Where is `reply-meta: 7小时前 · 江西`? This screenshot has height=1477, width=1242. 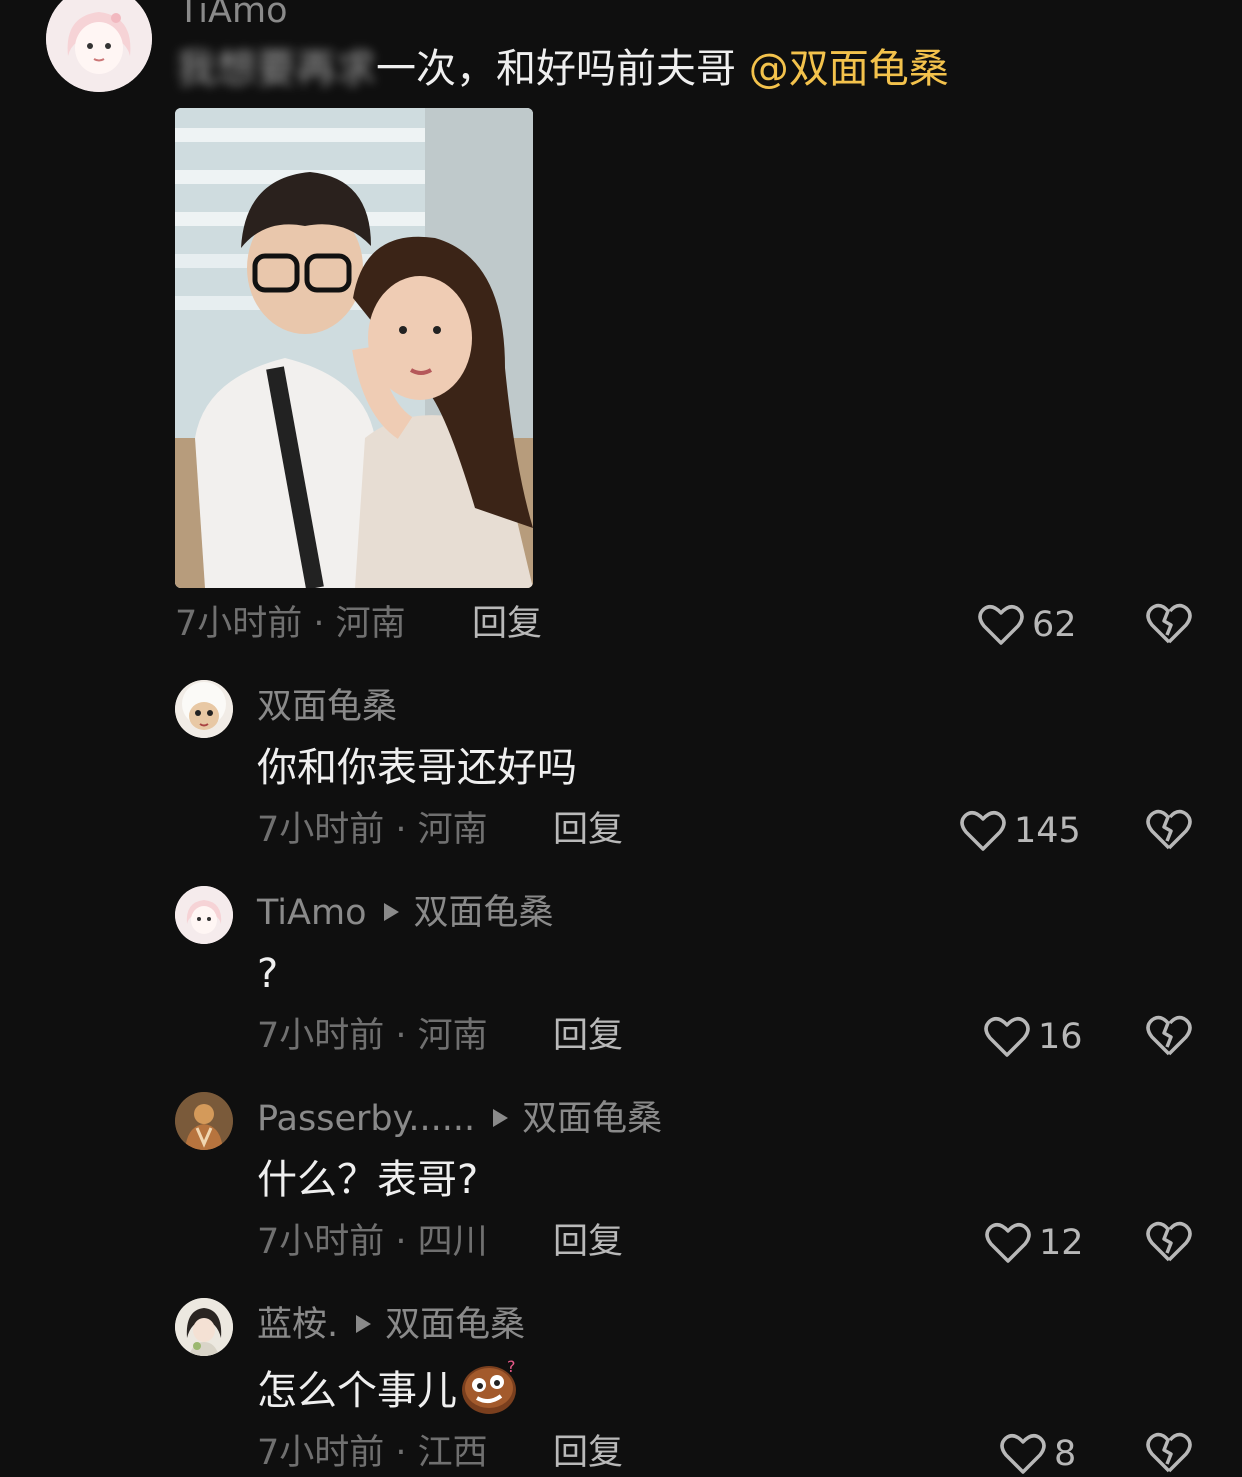 reply-meta: 7小时前 · 江西 is located at coordinates (372, 1453).